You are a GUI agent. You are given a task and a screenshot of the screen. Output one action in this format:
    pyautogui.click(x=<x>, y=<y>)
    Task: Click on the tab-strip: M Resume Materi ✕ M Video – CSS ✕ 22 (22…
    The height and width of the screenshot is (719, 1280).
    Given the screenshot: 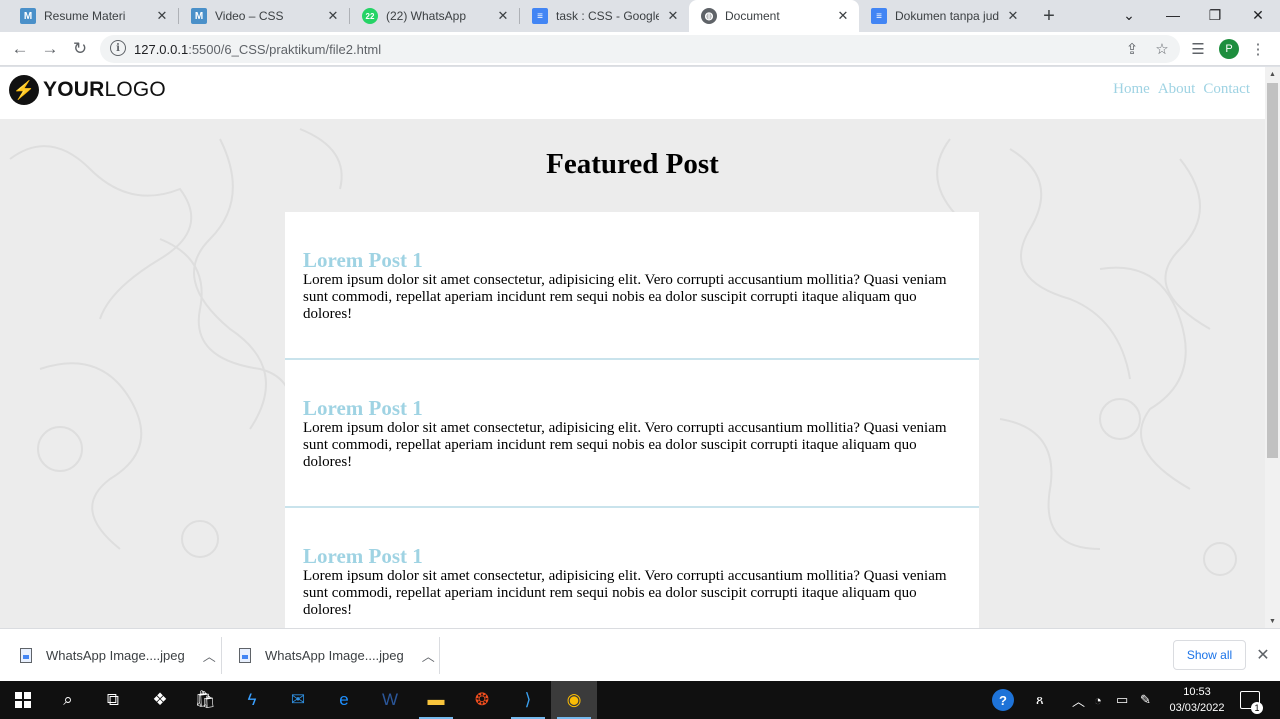 What is the action you would take?
    pyautogui.click(x=640, y=16)
    